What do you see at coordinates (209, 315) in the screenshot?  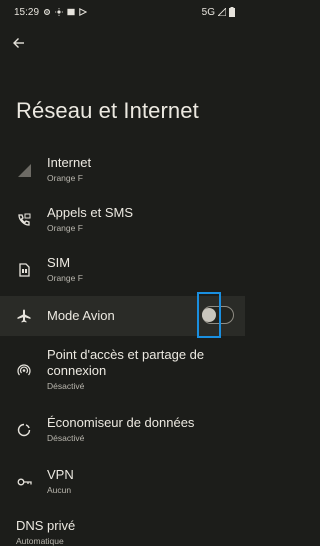 I see `toggle-thumb` at bounding box center [209, 315].